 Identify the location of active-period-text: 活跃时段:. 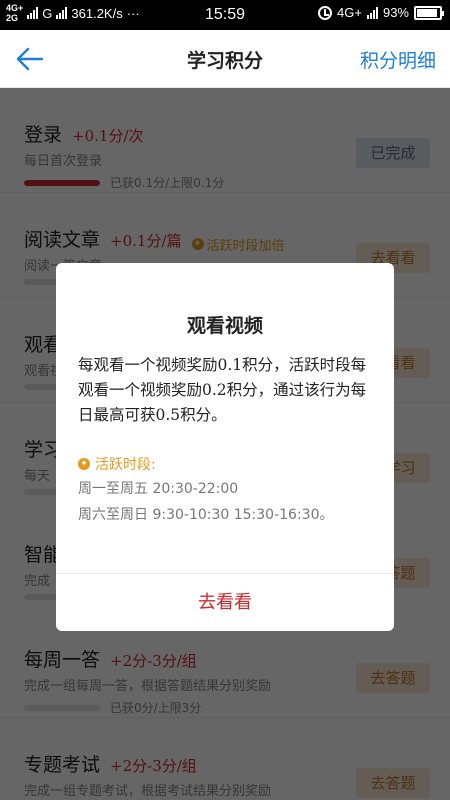
(125, 465).